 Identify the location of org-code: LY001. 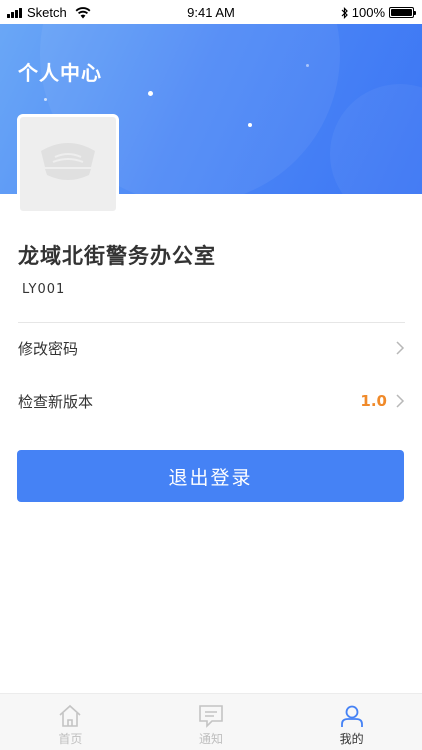
(44, 289).